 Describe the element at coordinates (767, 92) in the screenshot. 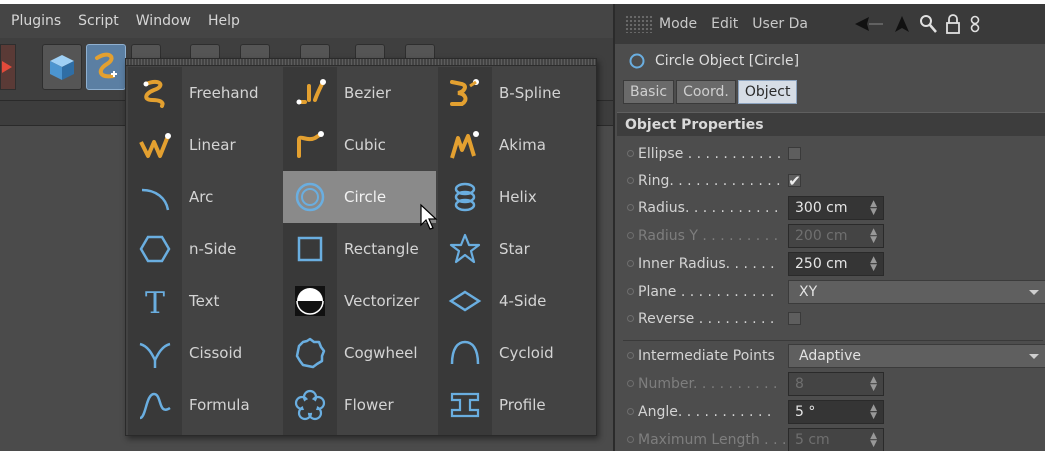

I see `tab-object: Object` at that location.